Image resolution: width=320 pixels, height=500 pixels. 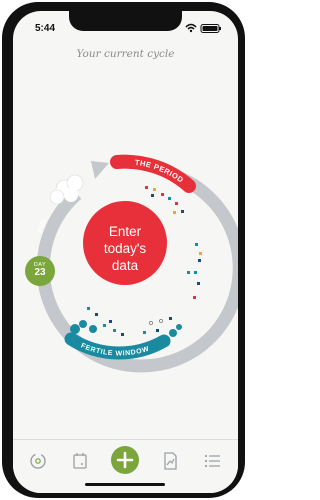 I want to click on list-icon, so click(x=212, y=461).